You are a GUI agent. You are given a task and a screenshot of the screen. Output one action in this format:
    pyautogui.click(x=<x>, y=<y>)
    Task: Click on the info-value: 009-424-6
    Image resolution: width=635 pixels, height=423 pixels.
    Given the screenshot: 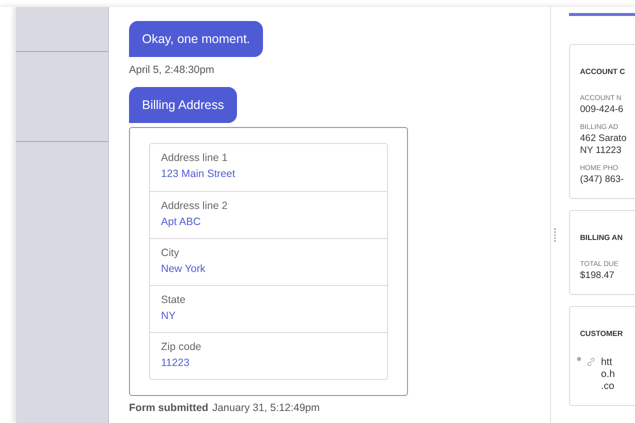 What is the action you would take?
    pyautogui.click(x=602, y=110)
    